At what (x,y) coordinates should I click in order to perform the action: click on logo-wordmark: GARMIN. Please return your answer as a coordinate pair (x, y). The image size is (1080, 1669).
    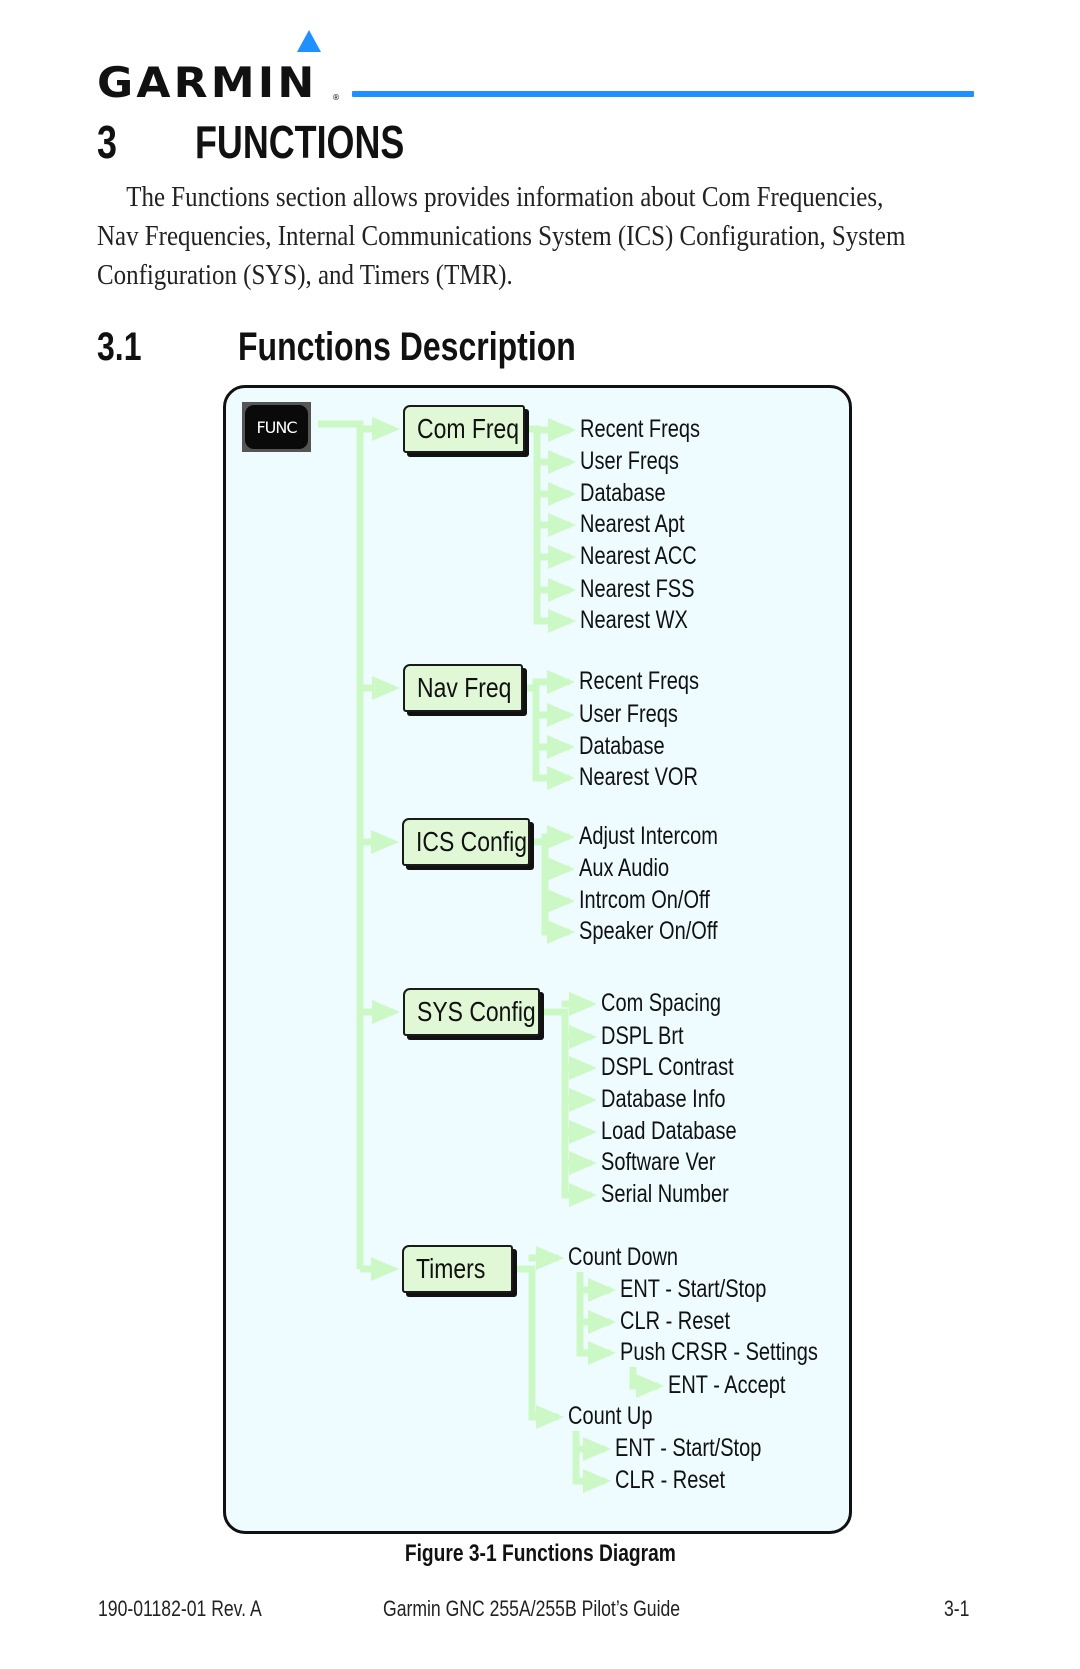
    Looking at the image, I should click on (207, 82).